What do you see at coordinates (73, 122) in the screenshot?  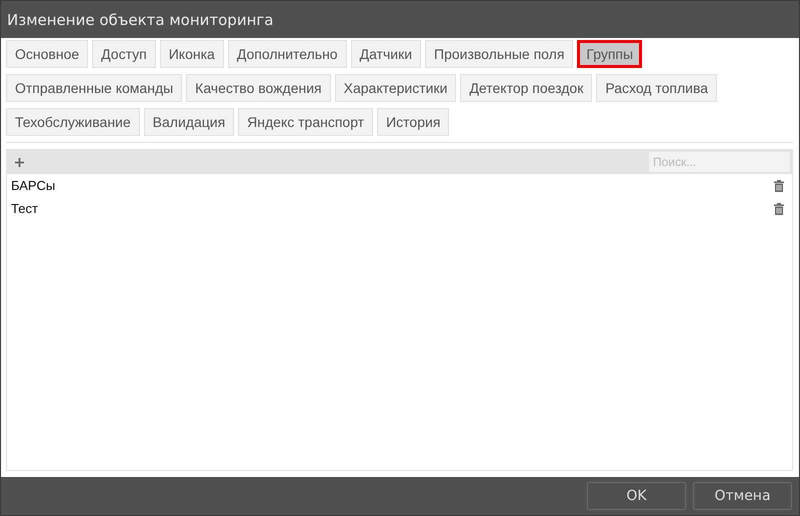 I see `tab: Техобслуживание` at bounding box center [73, 122].